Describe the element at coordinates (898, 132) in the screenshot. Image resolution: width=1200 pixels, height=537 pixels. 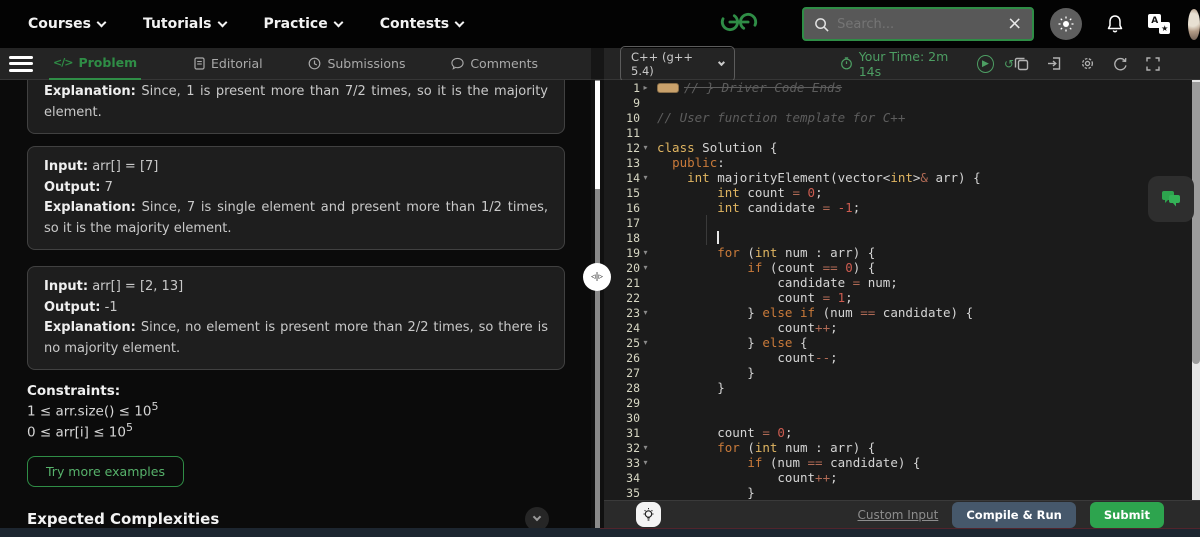
I see `code-line: 11` at that location.